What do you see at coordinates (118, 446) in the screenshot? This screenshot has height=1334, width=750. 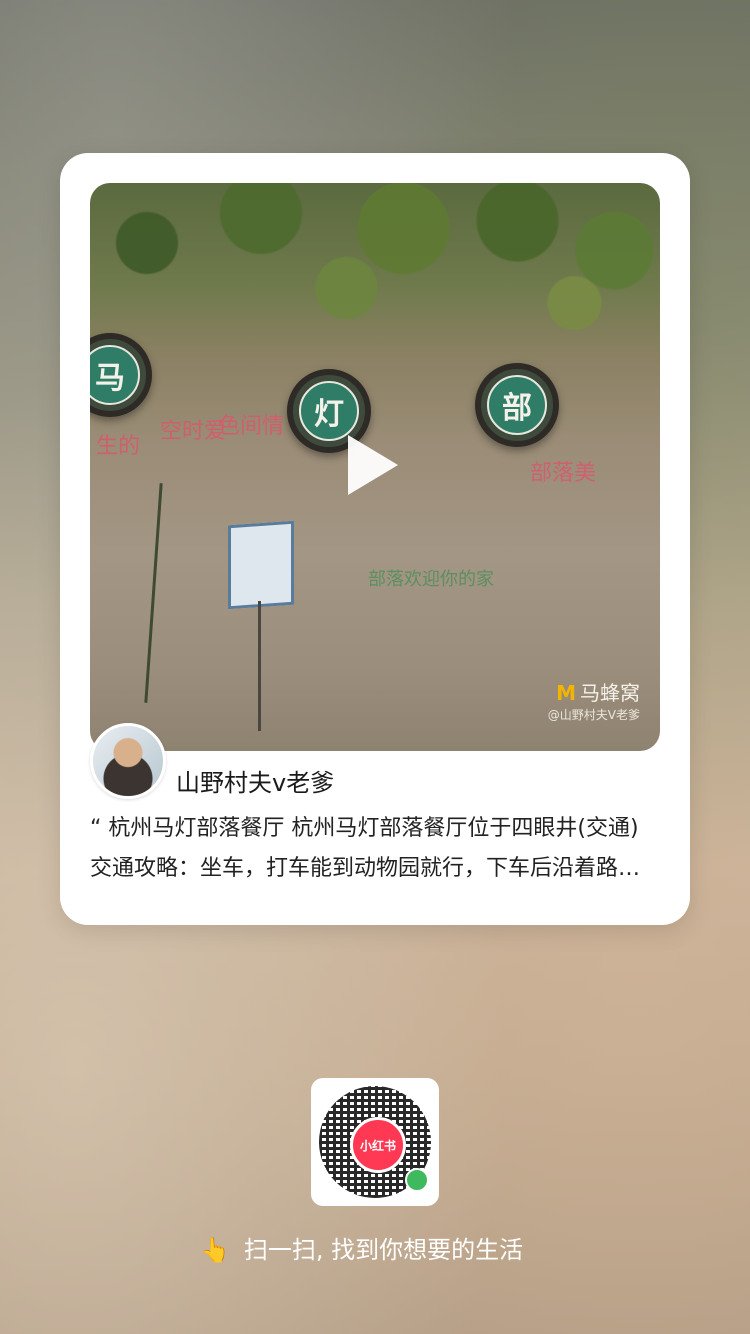 I see `wall-graffiti: 生的` at bounding box center [118, 446].